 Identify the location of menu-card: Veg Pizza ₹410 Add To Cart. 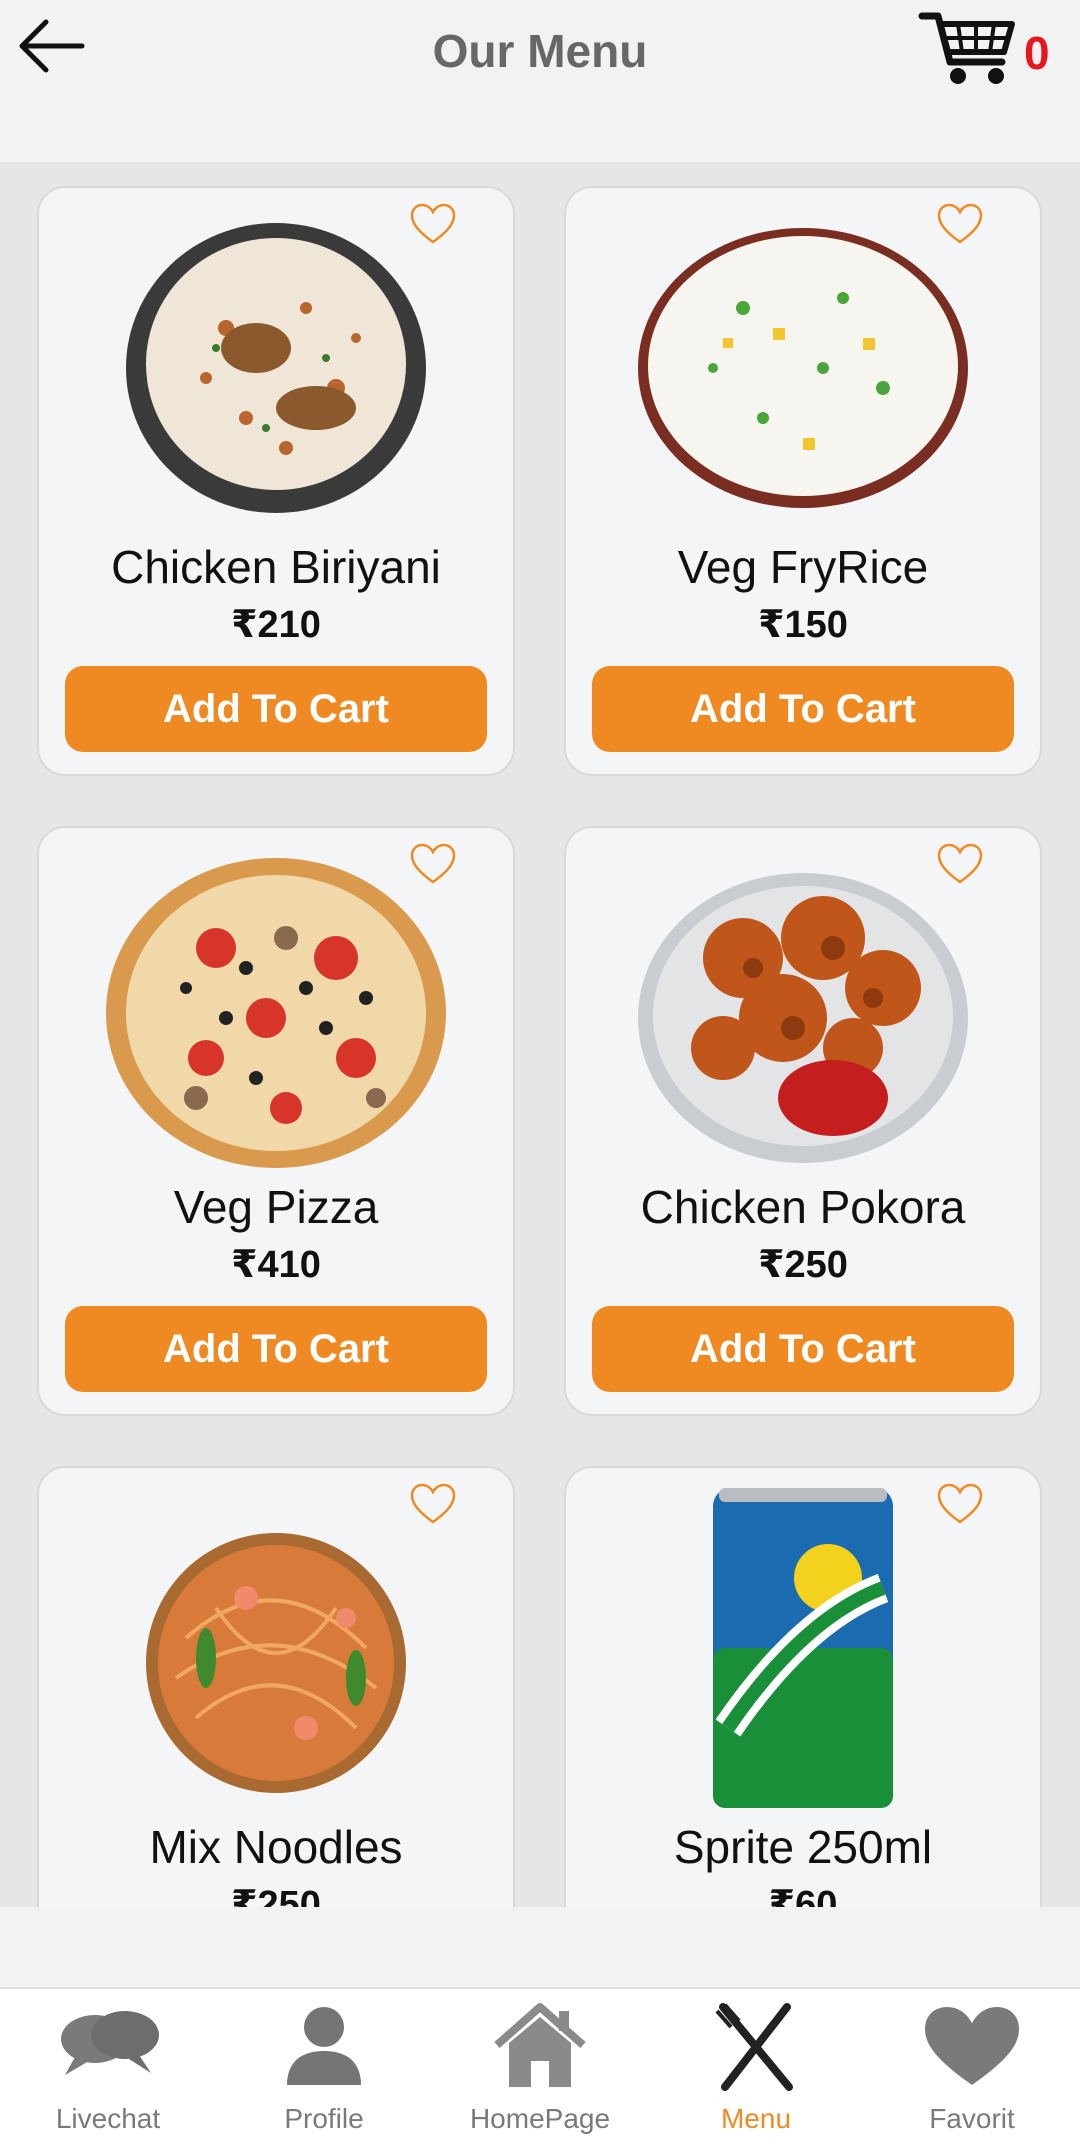
(276, 1121).